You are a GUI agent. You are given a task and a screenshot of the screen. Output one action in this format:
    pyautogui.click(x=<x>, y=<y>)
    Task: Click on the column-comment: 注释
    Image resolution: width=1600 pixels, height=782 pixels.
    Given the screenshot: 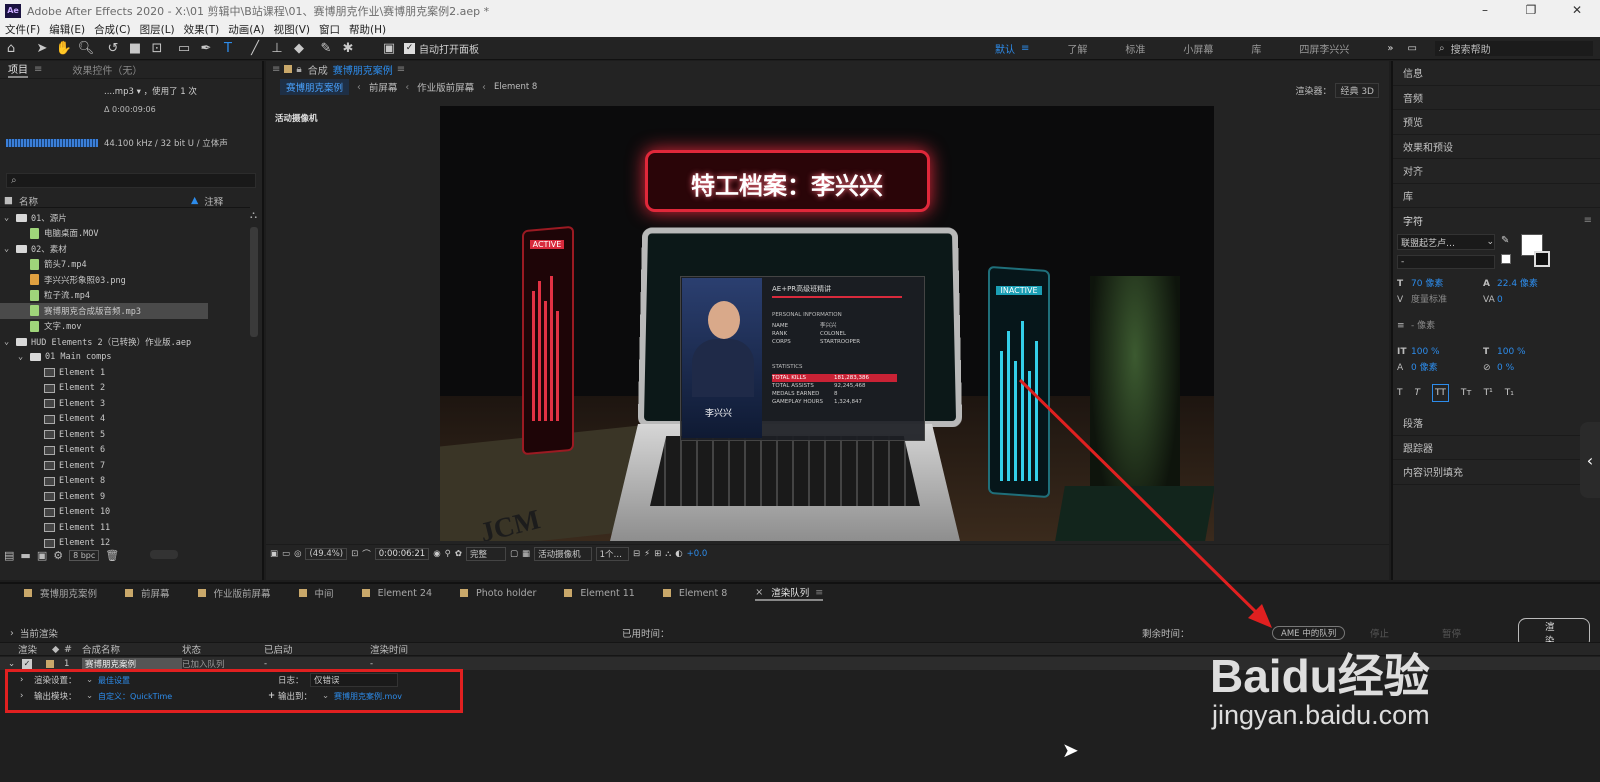 What is the action you would take?
    pyautogui.click(x=213, y=201)
    